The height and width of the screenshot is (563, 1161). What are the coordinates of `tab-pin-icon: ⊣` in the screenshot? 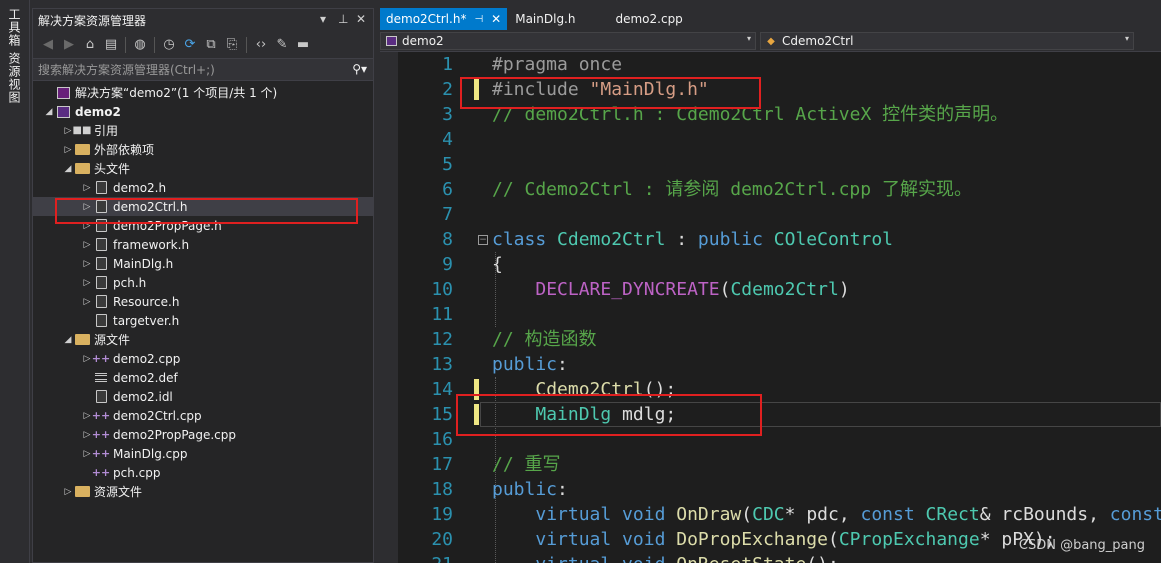 It's located at (478, 19).